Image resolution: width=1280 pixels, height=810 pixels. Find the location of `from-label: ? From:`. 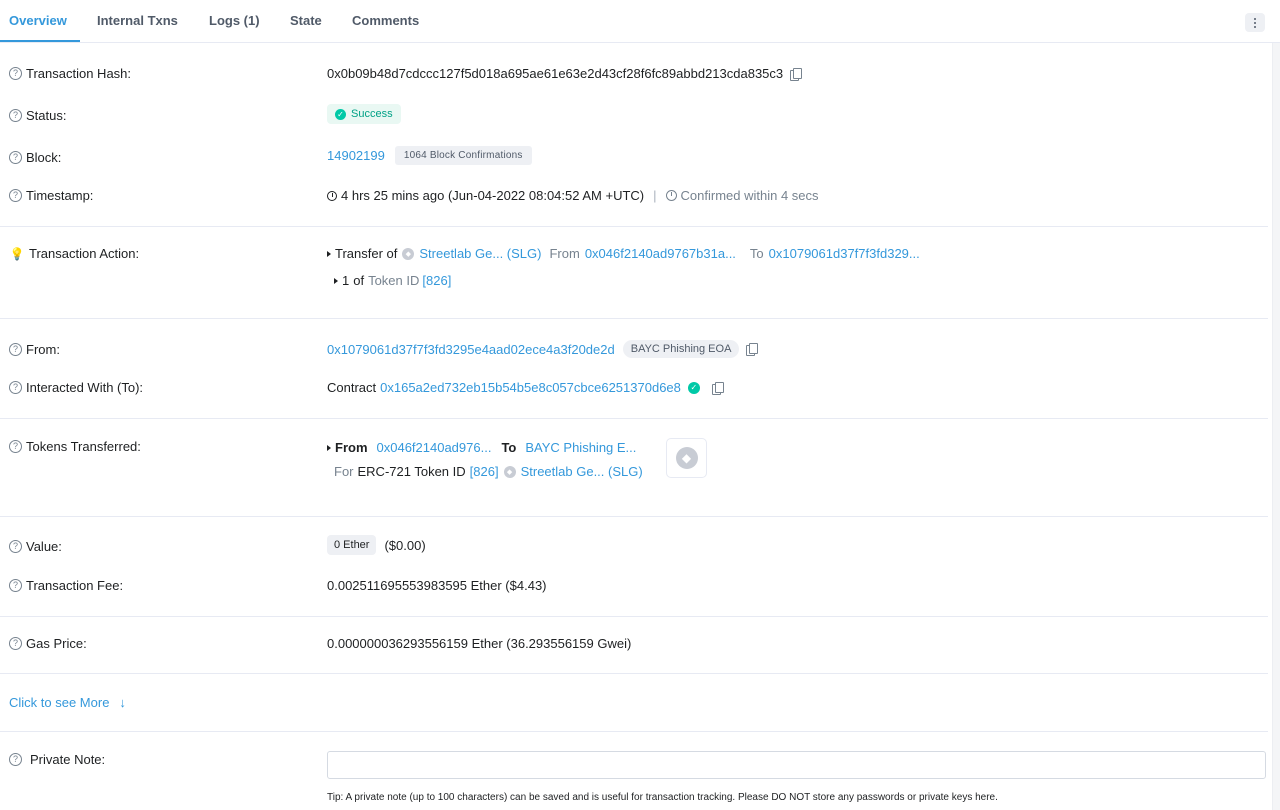

from-label: ? From: is located at coordinates (34, 349).